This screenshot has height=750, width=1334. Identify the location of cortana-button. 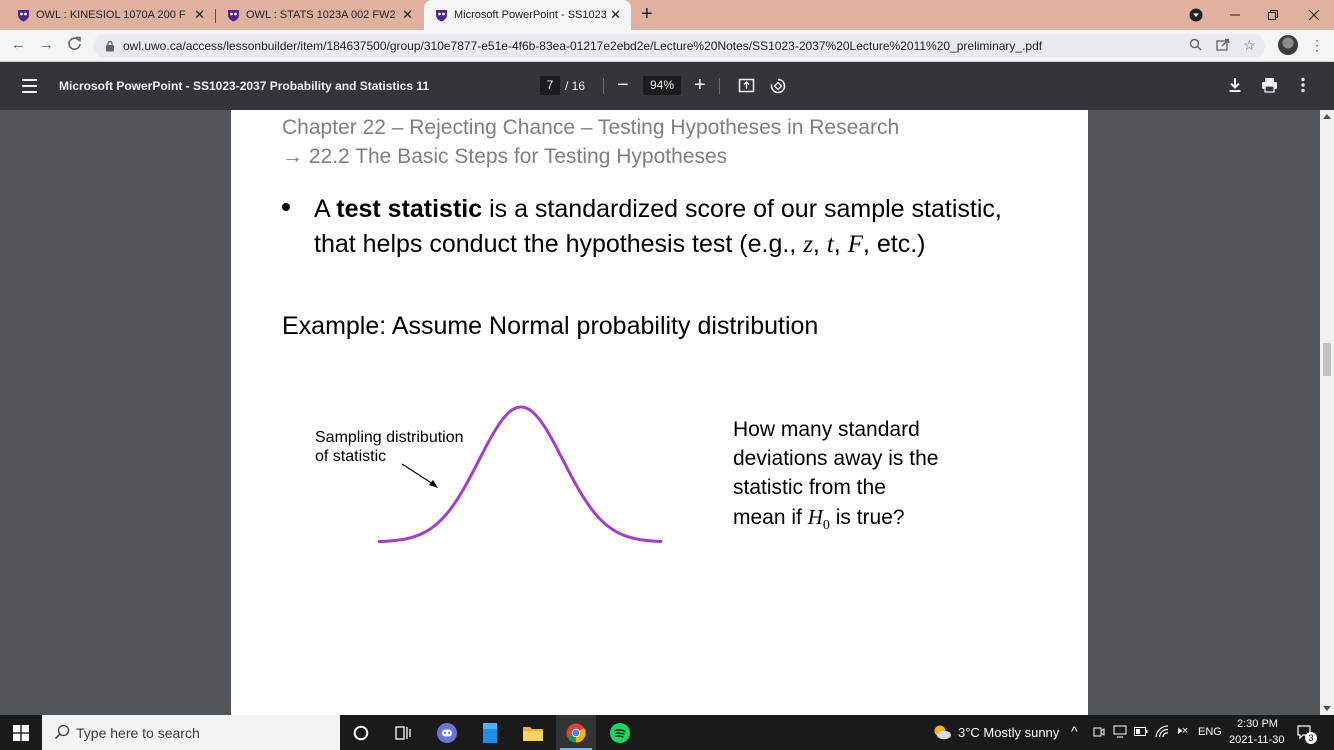
(361, 732).